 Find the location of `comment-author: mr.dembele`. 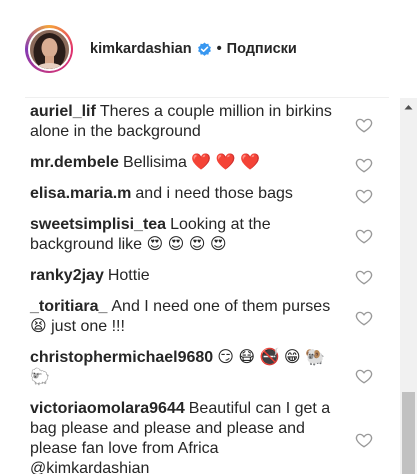

comment-author: mr.dembele is located at coordinates (74, 162).